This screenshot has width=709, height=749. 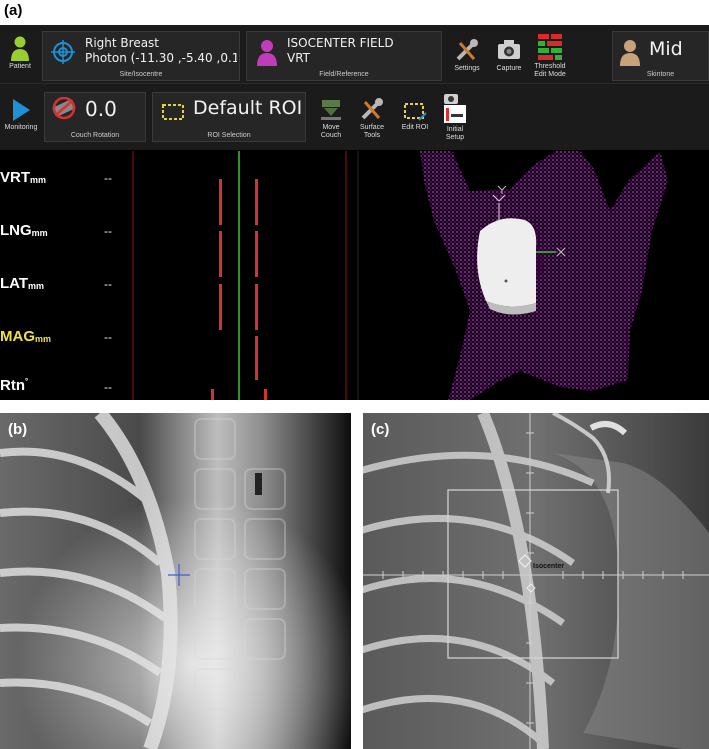 What do you see at coordinates (467, 50) in the screenshot?
I see `wrench-screwdriver-icon` at bounding box center [467, 50].